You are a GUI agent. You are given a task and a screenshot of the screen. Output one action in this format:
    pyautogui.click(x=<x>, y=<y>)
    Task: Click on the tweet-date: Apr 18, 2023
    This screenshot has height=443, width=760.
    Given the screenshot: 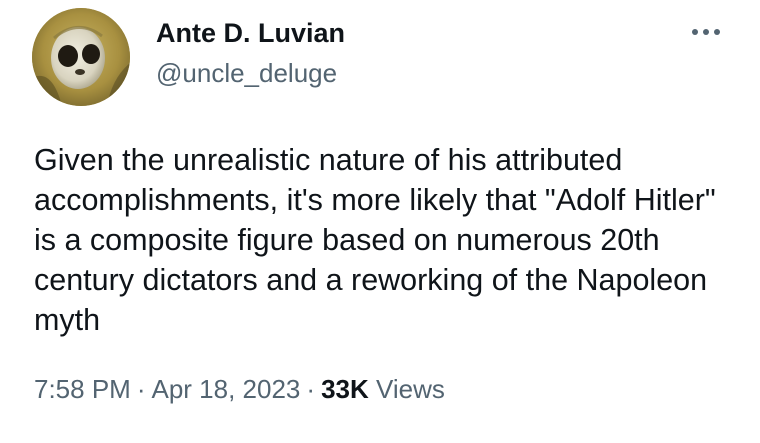 What is the action you would take?
    pyautogui.click(x=226, y=389)
    